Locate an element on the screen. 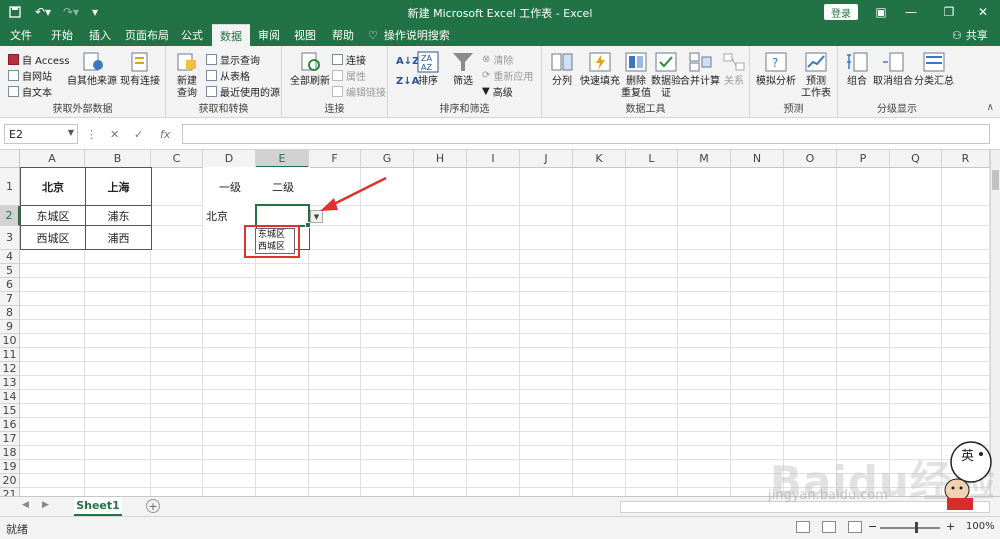 The height and width of the screenshot is (539, 1000). row-header-4: 4 is located at coordinates (10, 257).